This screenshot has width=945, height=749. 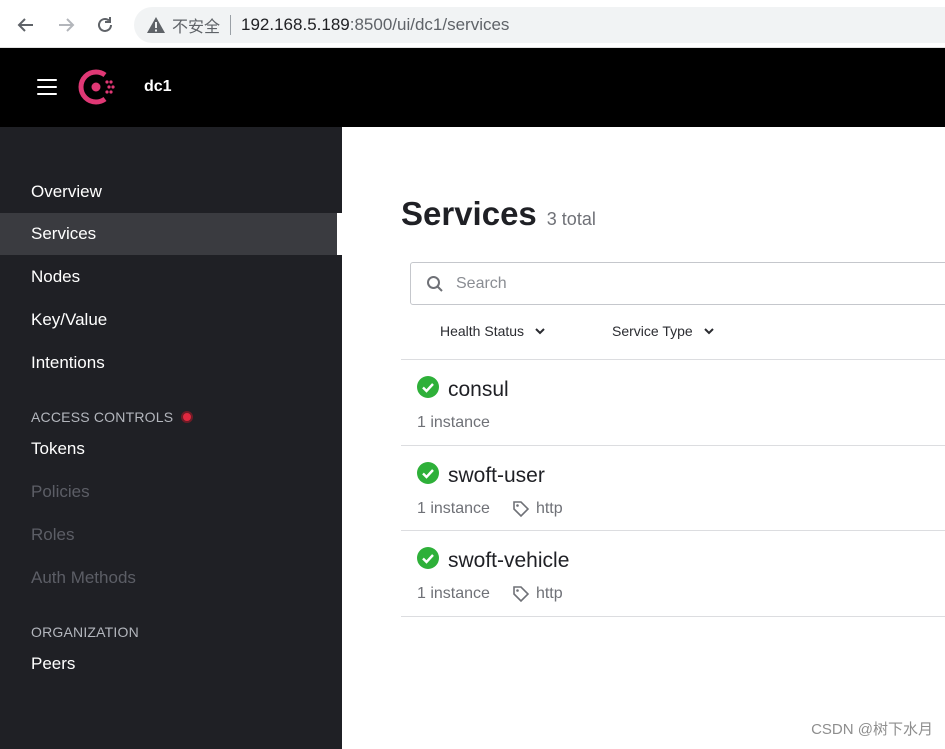 I want to click on search-box, so click(x=677, y=283).